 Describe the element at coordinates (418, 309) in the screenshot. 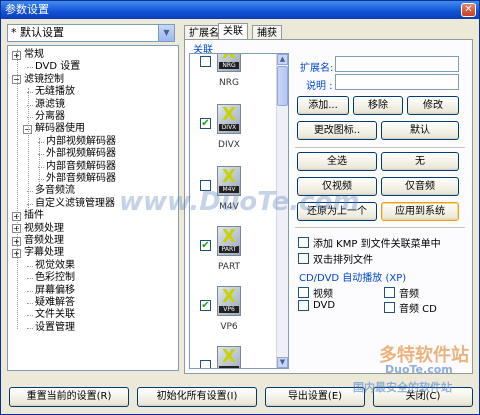

I see `autoplay-audio-cd-label: 音频 CD` at that location.